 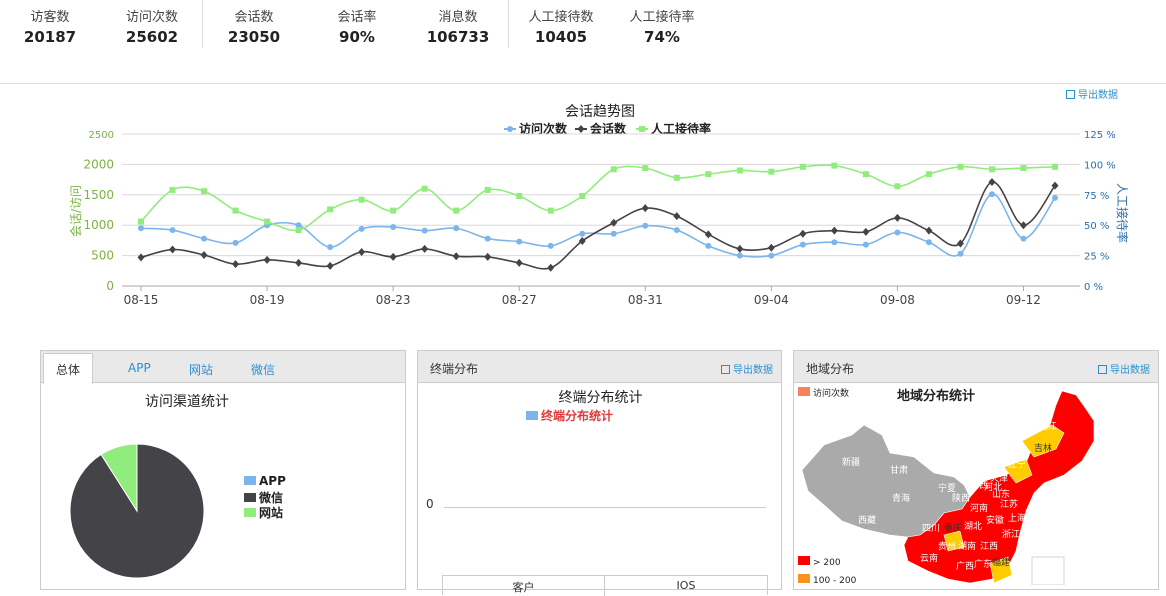 I want to click on province-label: 四川, so click(x=931, y=529).